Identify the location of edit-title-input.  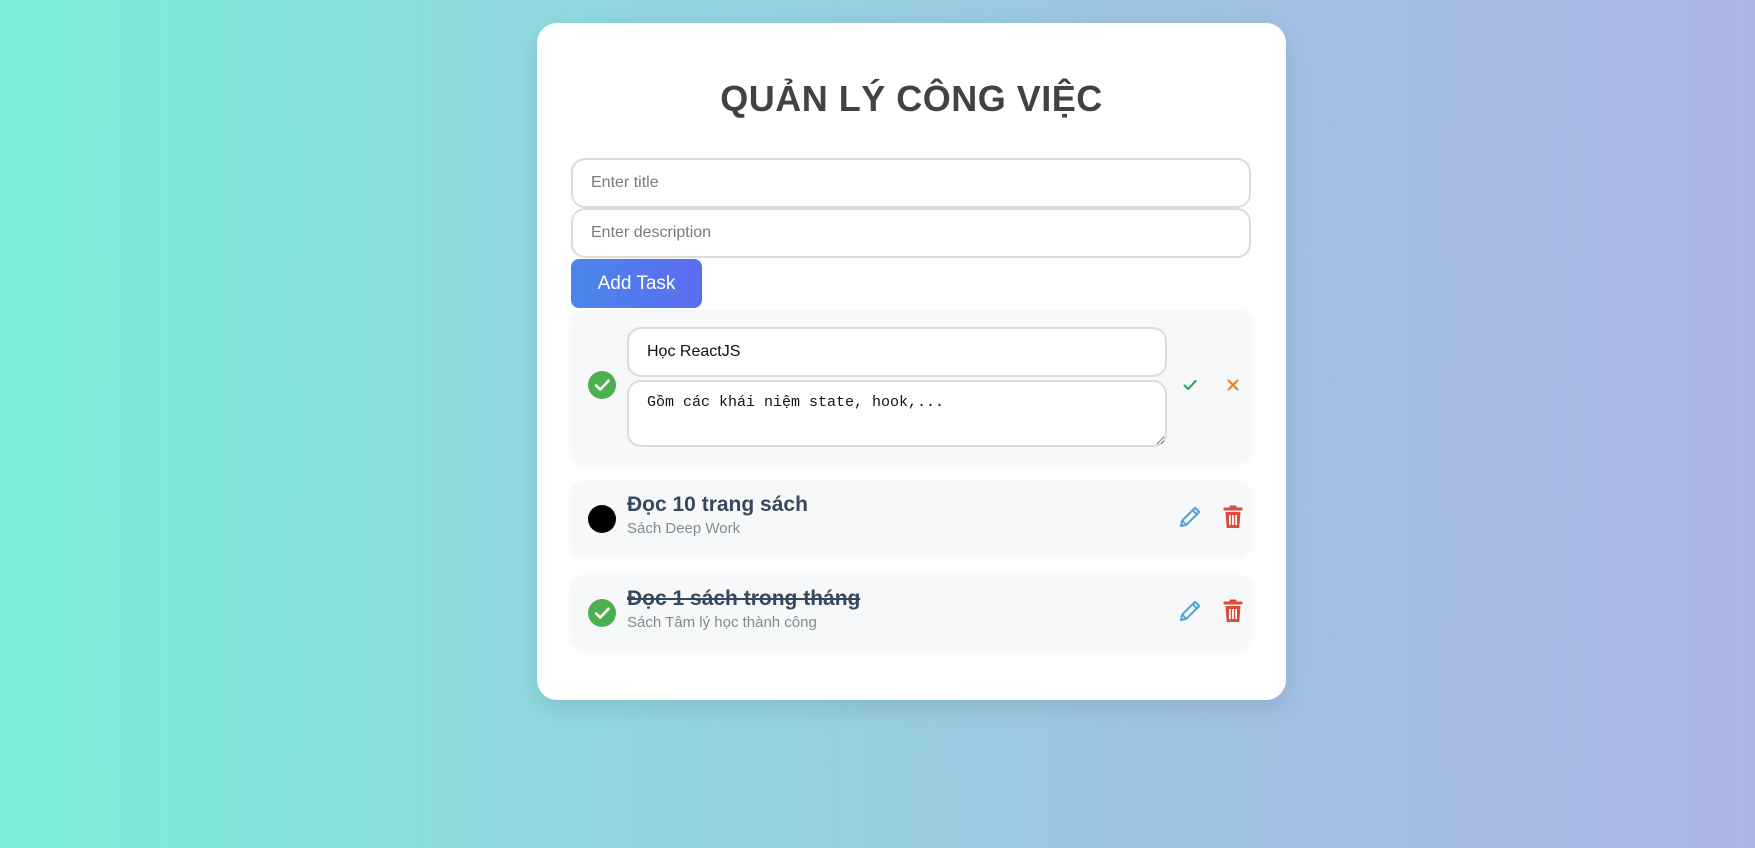
(897, 352).